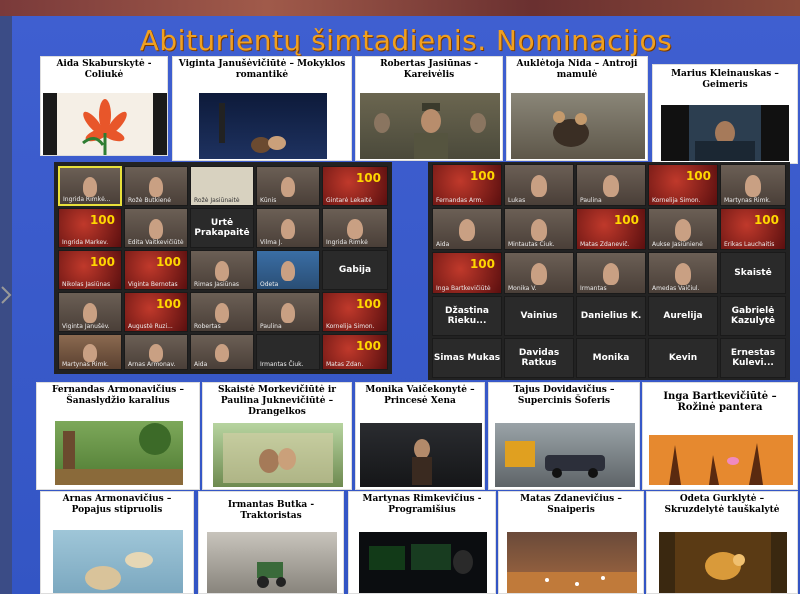 The image size is (800, 594). I want to click on participant-tile: Davidas Ratkus, so click(539, 358).